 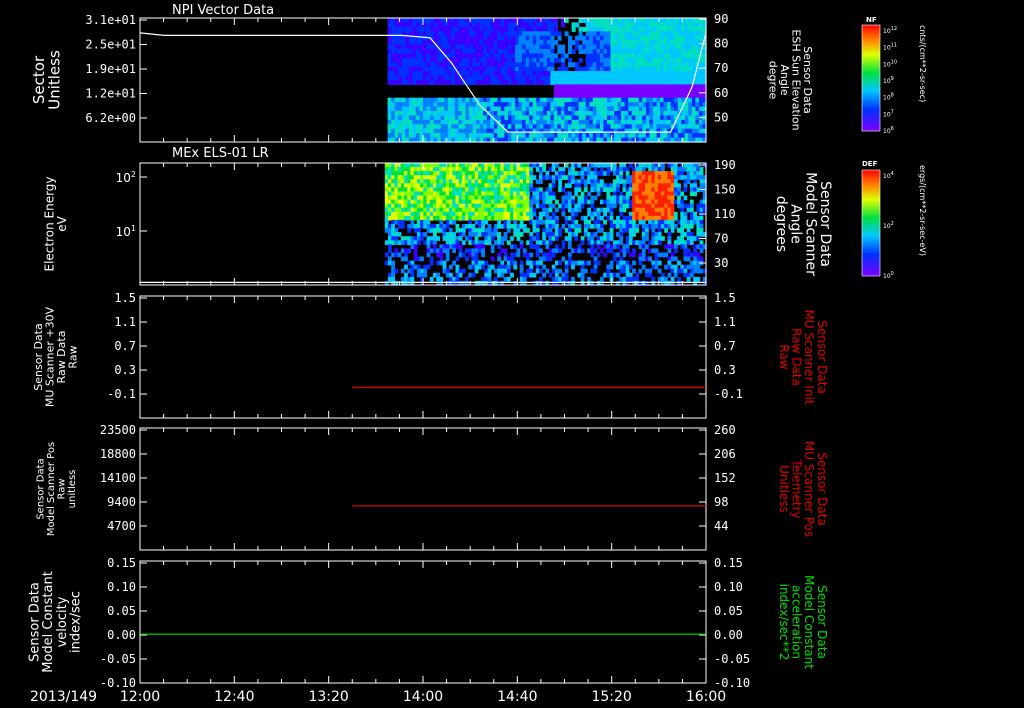 What do you see at coordinates (56, 356) in the screenshot?
I see `y-axis-label: Sensor DataMU Scanner +30VRaw DataRaw` at bounding box center [56, 356].